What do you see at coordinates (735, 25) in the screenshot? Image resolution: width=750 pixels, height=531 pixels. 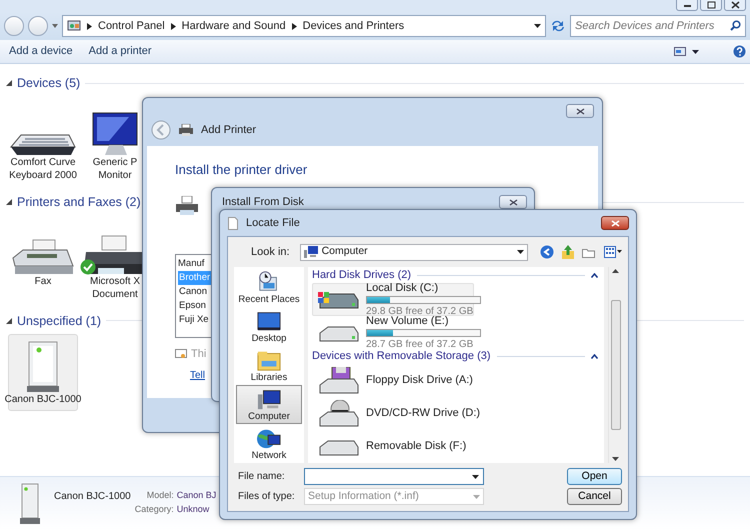 I see `search-icon` at bounding box center [735, 25].